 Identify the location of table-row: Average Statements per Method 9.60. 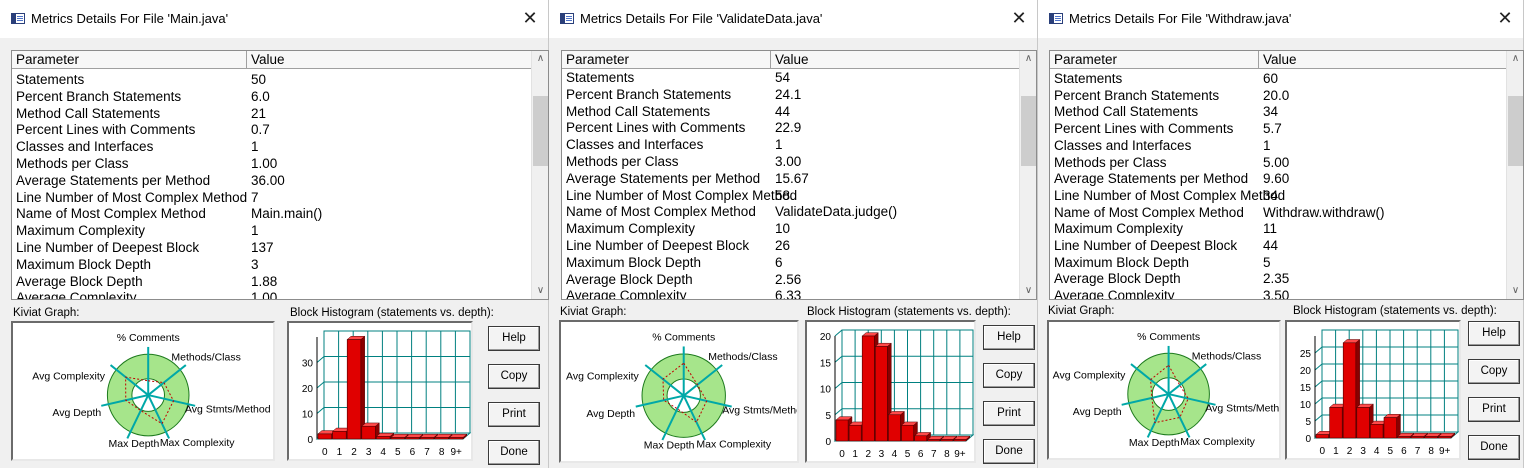
(1278, 178).